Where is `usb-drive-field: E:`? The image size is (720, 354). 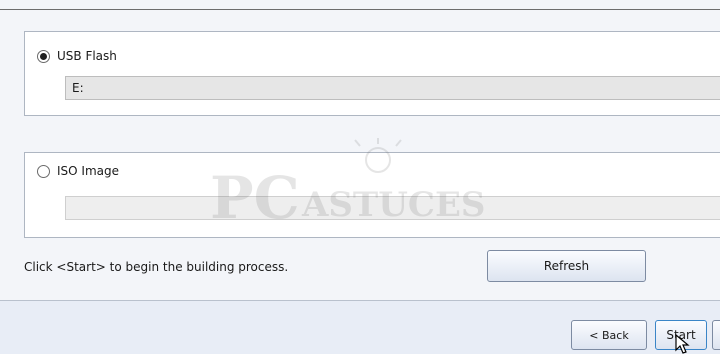 usb-drive-field: E: is located at coordinates (392, 88).